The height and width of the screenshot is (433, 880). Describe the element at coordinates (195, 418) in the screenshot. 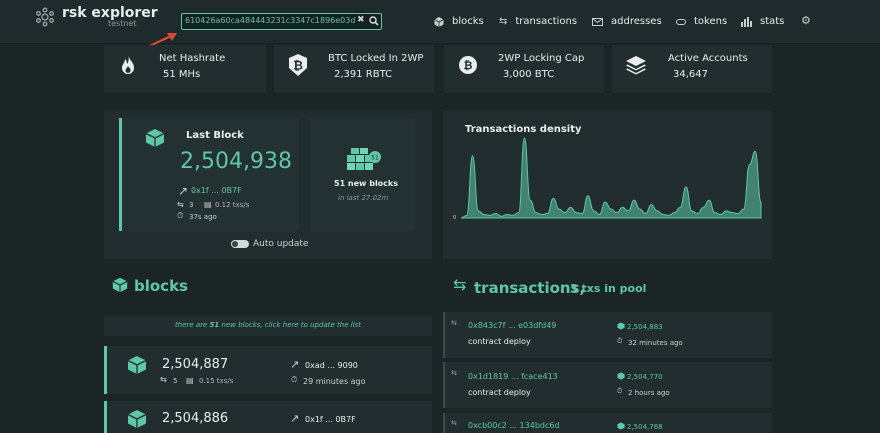

I see `block-number: 2,504,886` at that location.